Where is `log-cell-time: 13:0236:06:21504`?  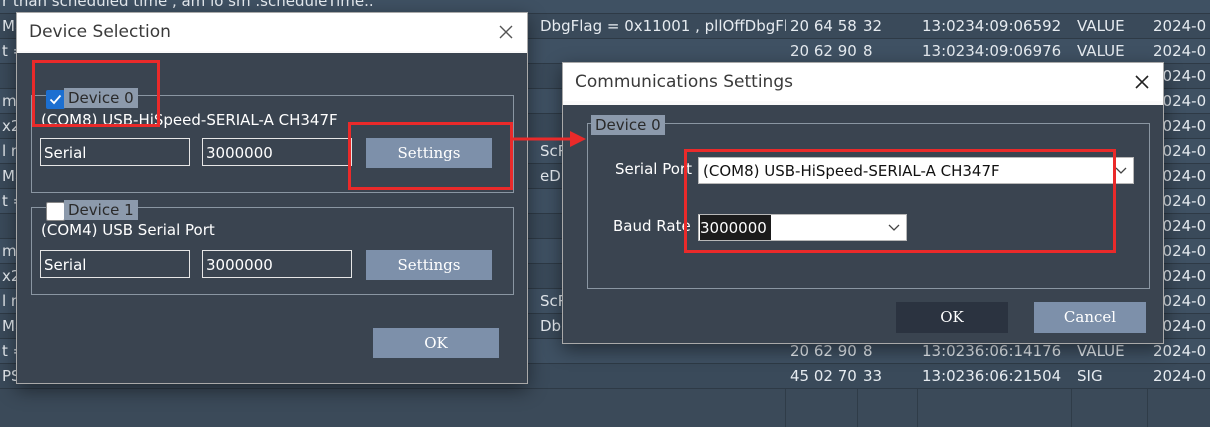
log-cell-time: 13:0236:06:21504 is located at coordinates (992, 376).